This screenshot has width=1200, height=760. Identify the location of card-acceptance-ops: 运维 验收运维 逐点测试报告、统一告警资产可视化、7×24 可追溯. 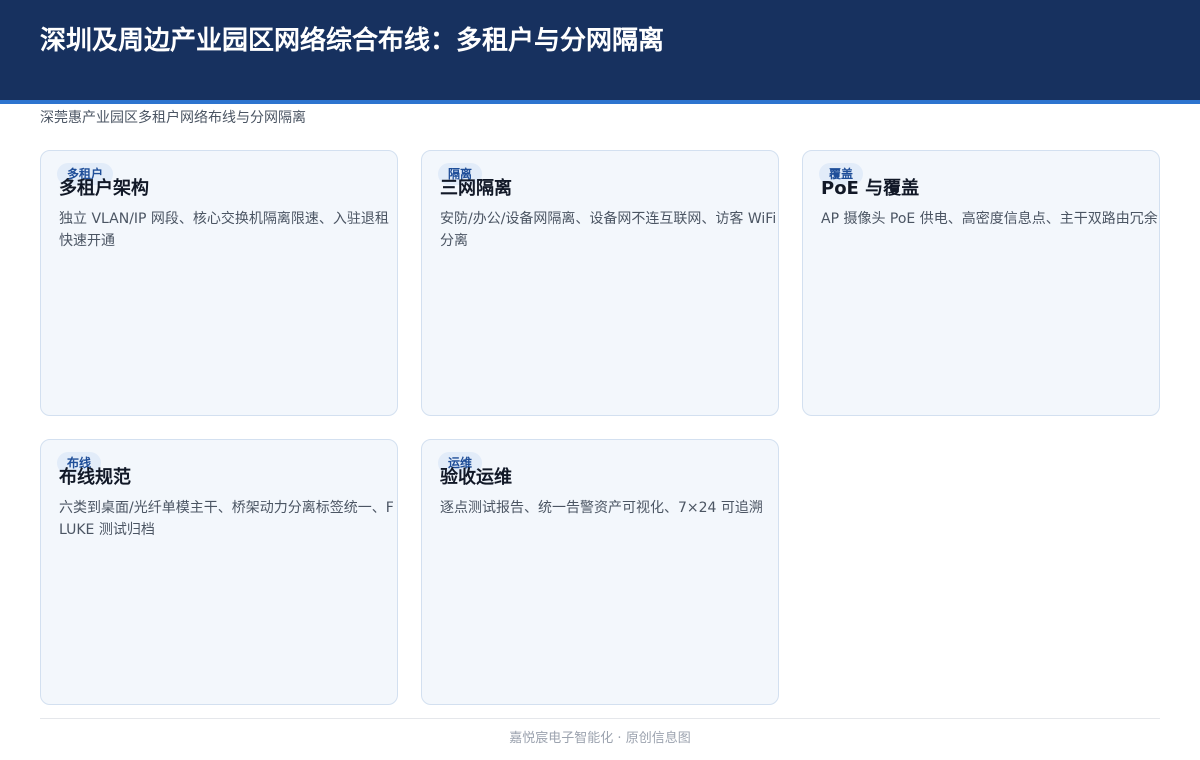
(600, 572).